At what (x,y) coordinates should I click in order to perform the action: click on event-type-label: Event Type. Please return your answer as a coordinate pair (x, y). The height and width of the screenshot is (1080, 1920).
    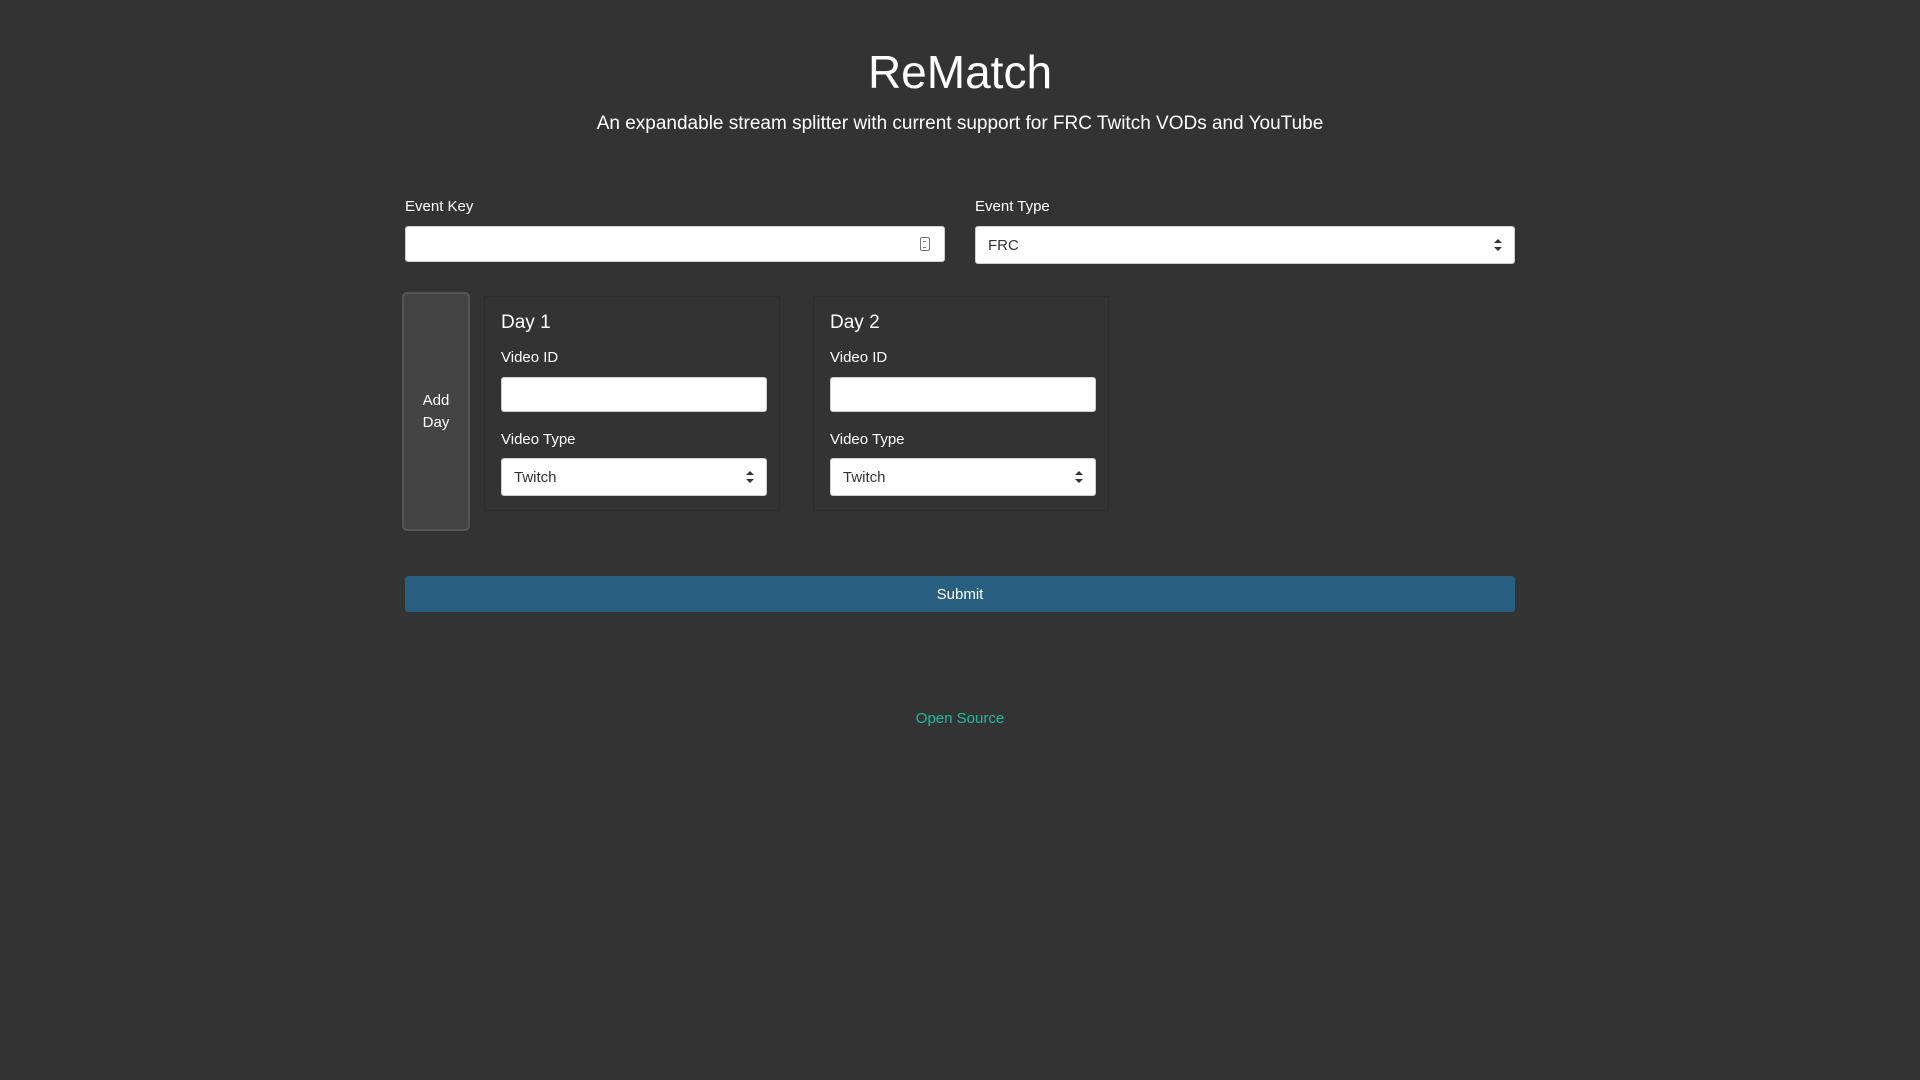
    Looking at the image, I should click on (1012, 206).